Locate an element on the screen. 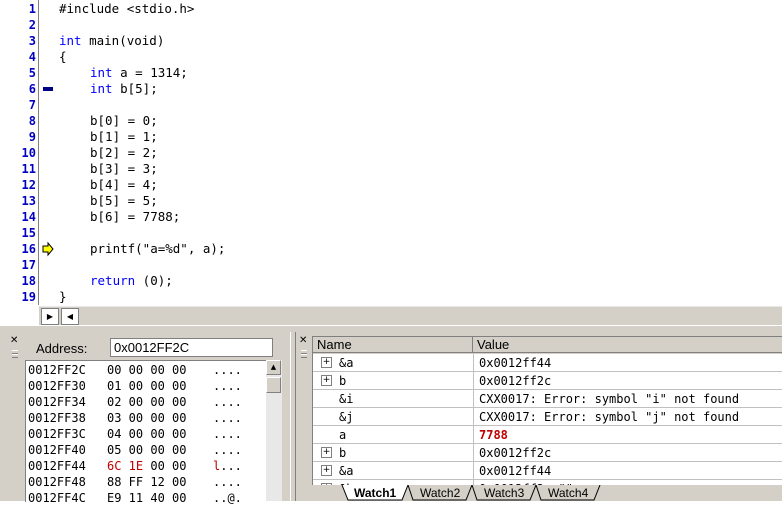 Image resolution: width=782 pixels, height=506 pixels. code-text: b[2] = 2; is located at coordinates (124, 152).